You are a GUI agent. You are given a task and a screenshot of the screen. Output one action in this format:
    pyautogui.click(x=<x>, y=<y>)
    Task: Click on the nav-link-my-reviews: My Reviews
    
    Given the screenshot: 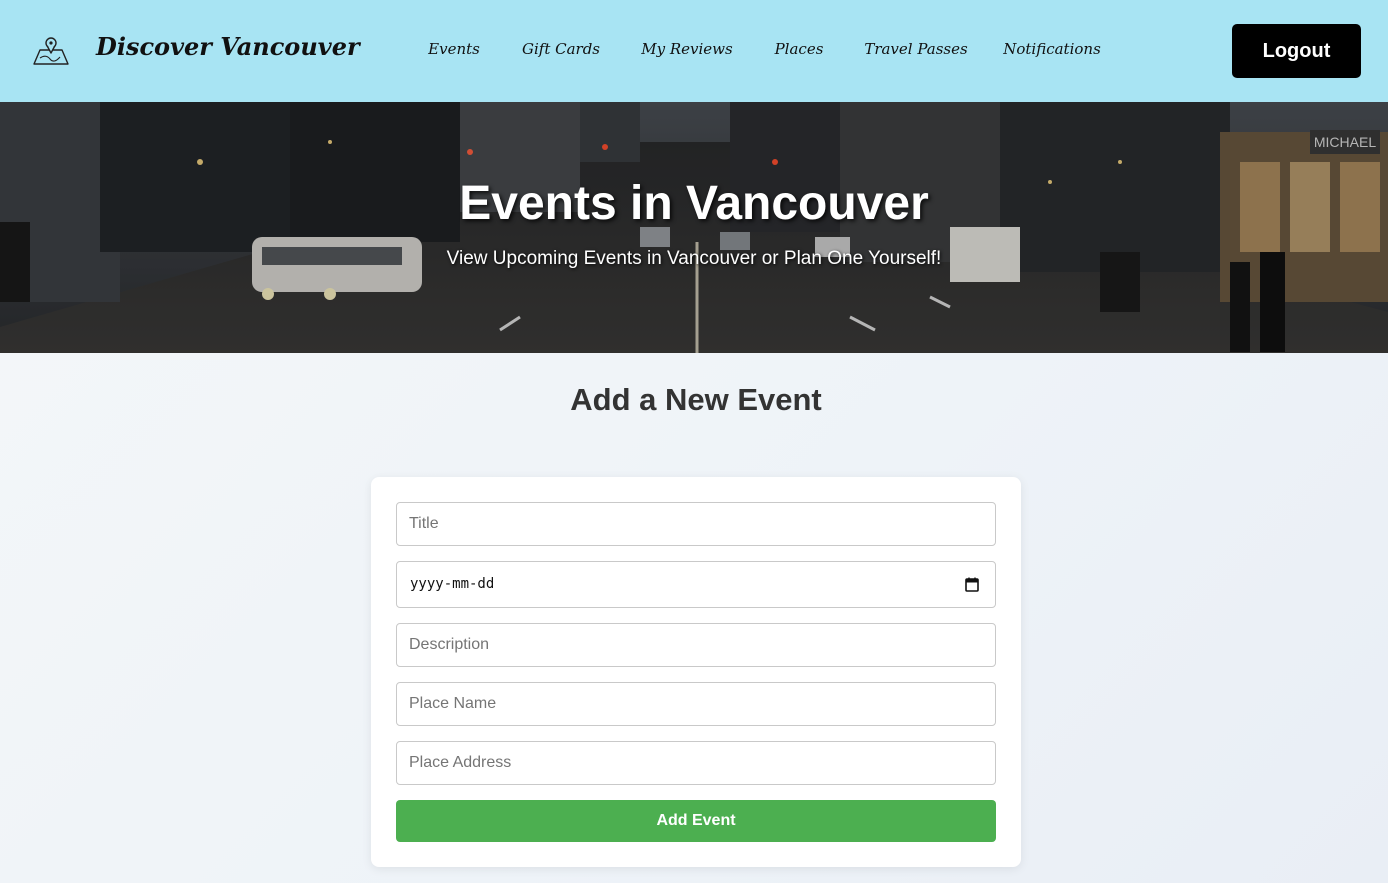 What is the action you would take?
    pyautogui.click(x=686, y=49)
    